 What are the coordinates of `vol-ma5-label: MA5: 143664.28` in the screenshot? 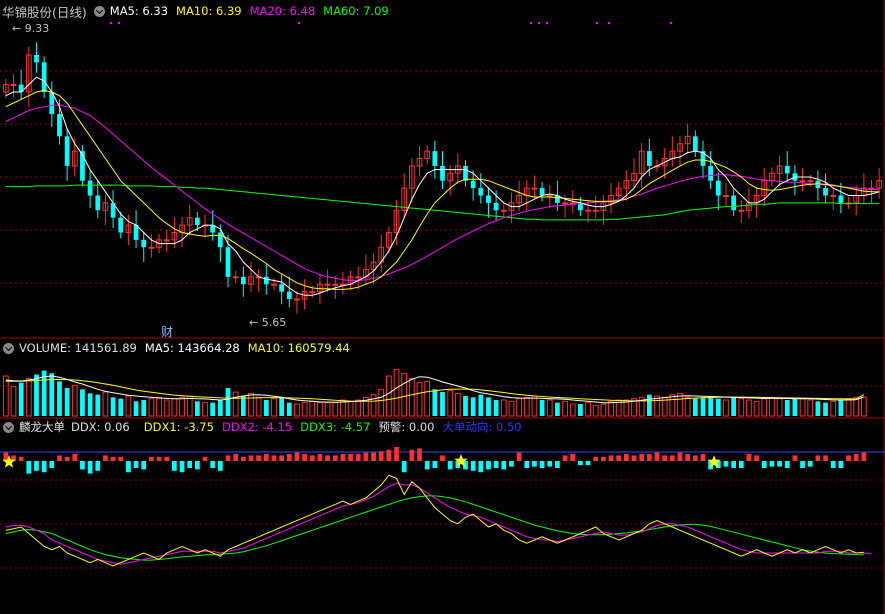 It's located at (192, 348).